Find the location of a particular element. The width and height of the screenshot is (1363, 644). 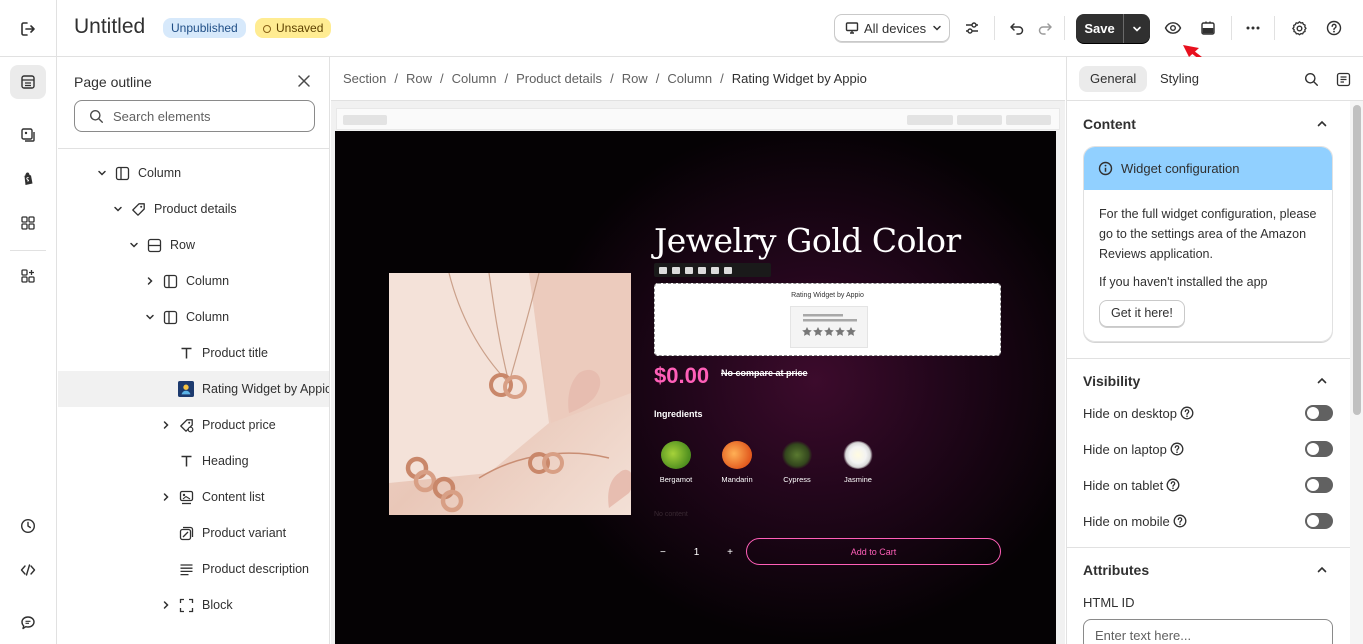

hide-tablet-toggle is located at coordinates (1319, 485).